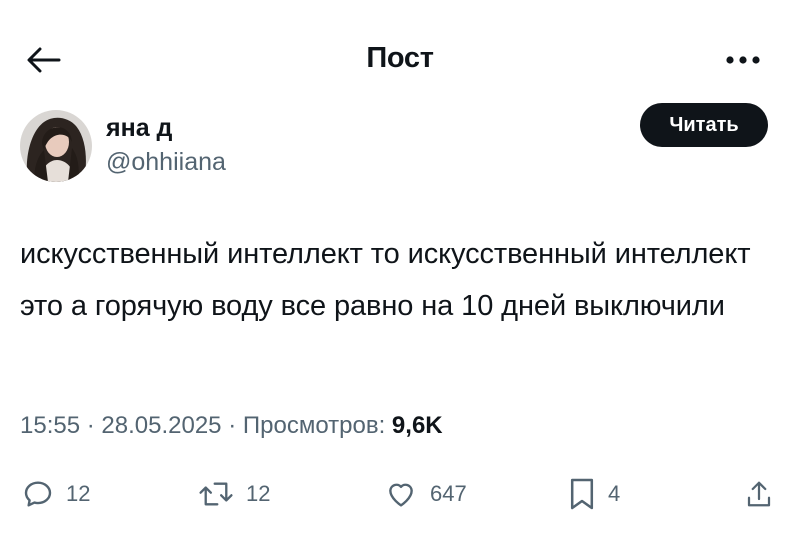 This screenshot has width=800, height=552. I want to click on share-button, so click(759, 494).